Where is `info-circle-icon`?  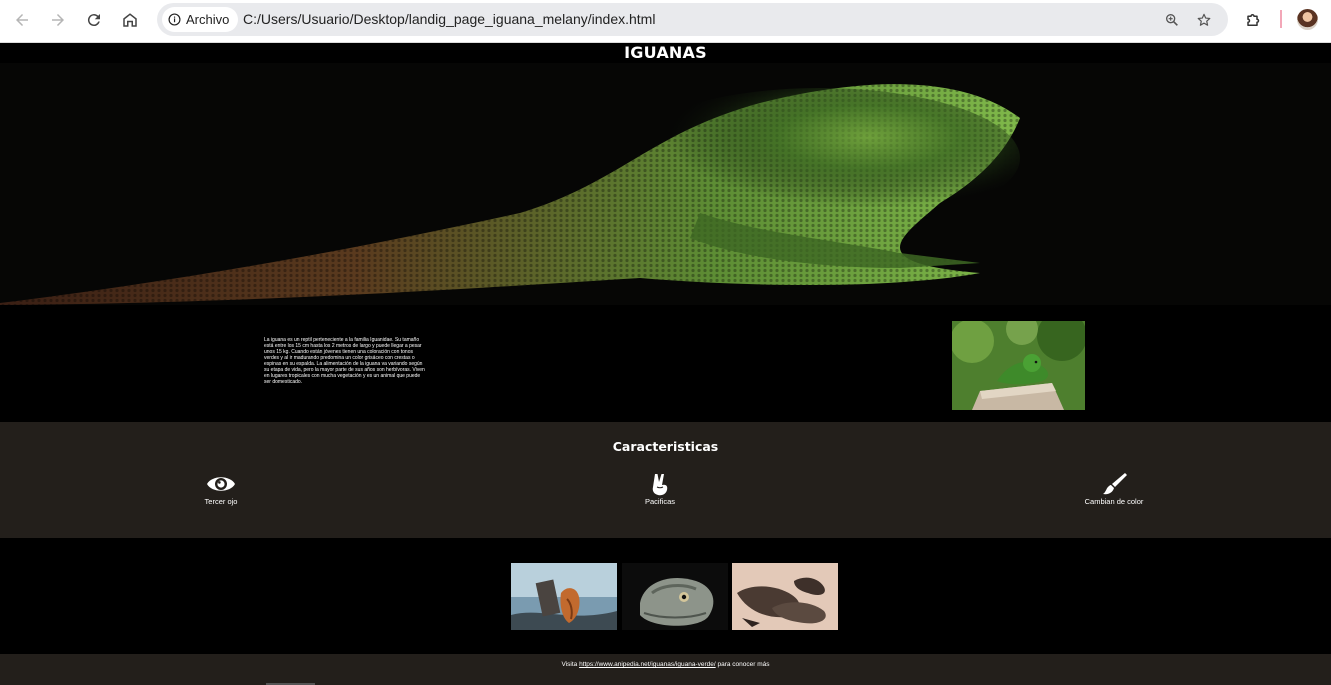
info-circle-icon is located at coordinates (174, 19).